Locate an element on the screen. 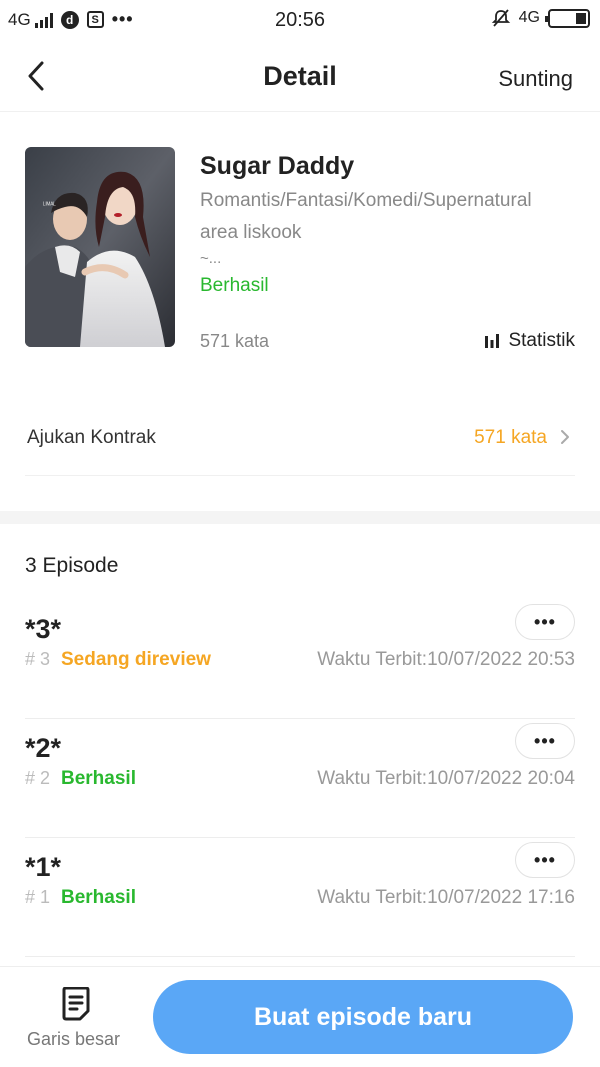 The image size is (600, 1067). statistics-button: Statistik is located at coordinates (529, 341).